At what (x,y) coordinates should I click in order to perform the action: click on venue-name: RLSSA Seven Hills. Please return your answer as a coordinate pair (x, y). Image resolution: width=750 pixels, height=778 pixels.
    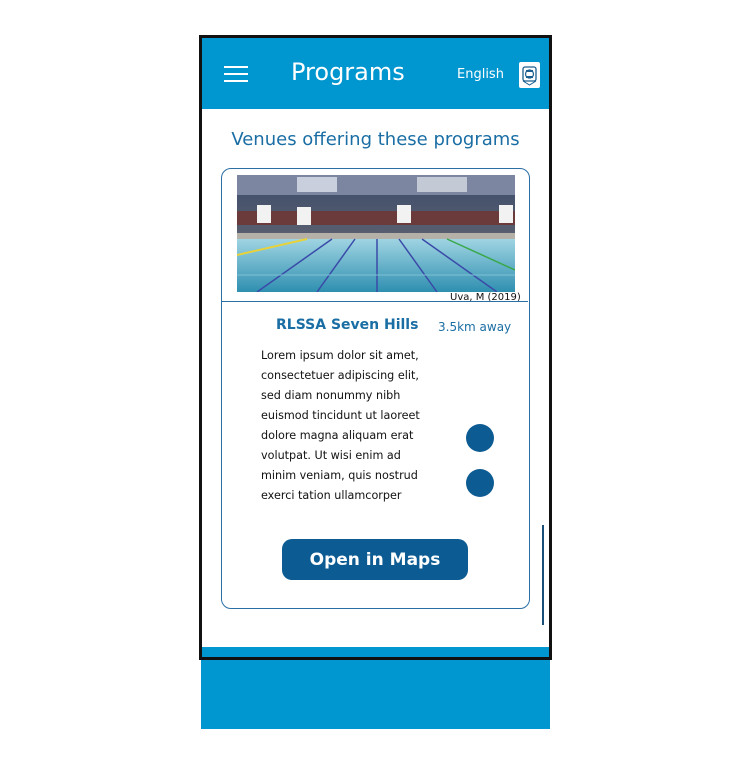
    Looking at the image, I should click on (347, 325).